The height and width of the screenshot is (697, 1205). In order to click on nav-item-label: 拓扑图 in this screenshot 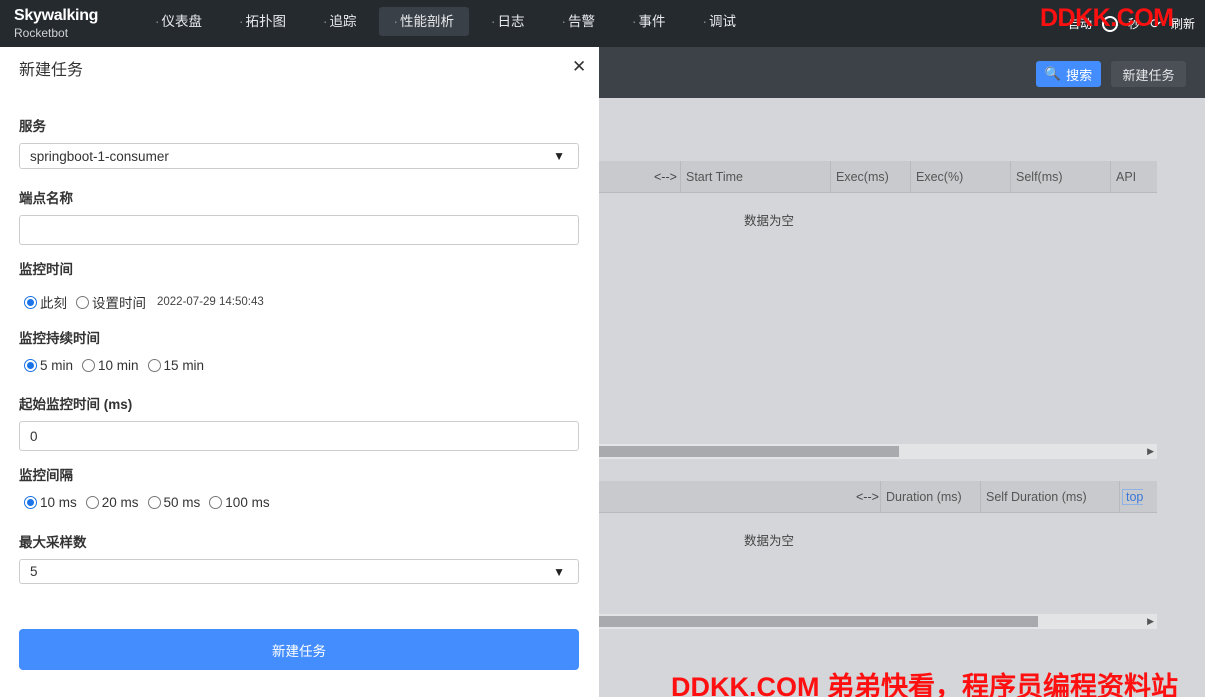, I will do `click(266, 21)`.